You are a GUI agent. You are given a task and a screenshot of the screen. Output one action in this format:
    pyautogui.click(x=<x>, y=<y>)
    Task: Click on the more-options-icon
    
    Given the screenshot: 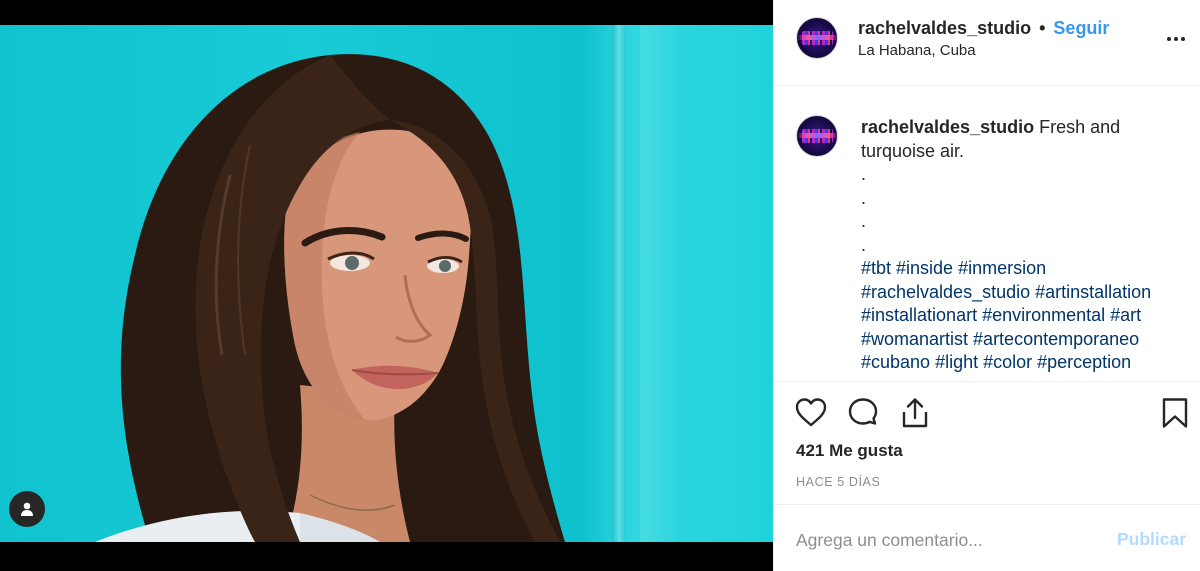 What is the action you would take?
    pyautogui.click(x=1176, y=39)
    